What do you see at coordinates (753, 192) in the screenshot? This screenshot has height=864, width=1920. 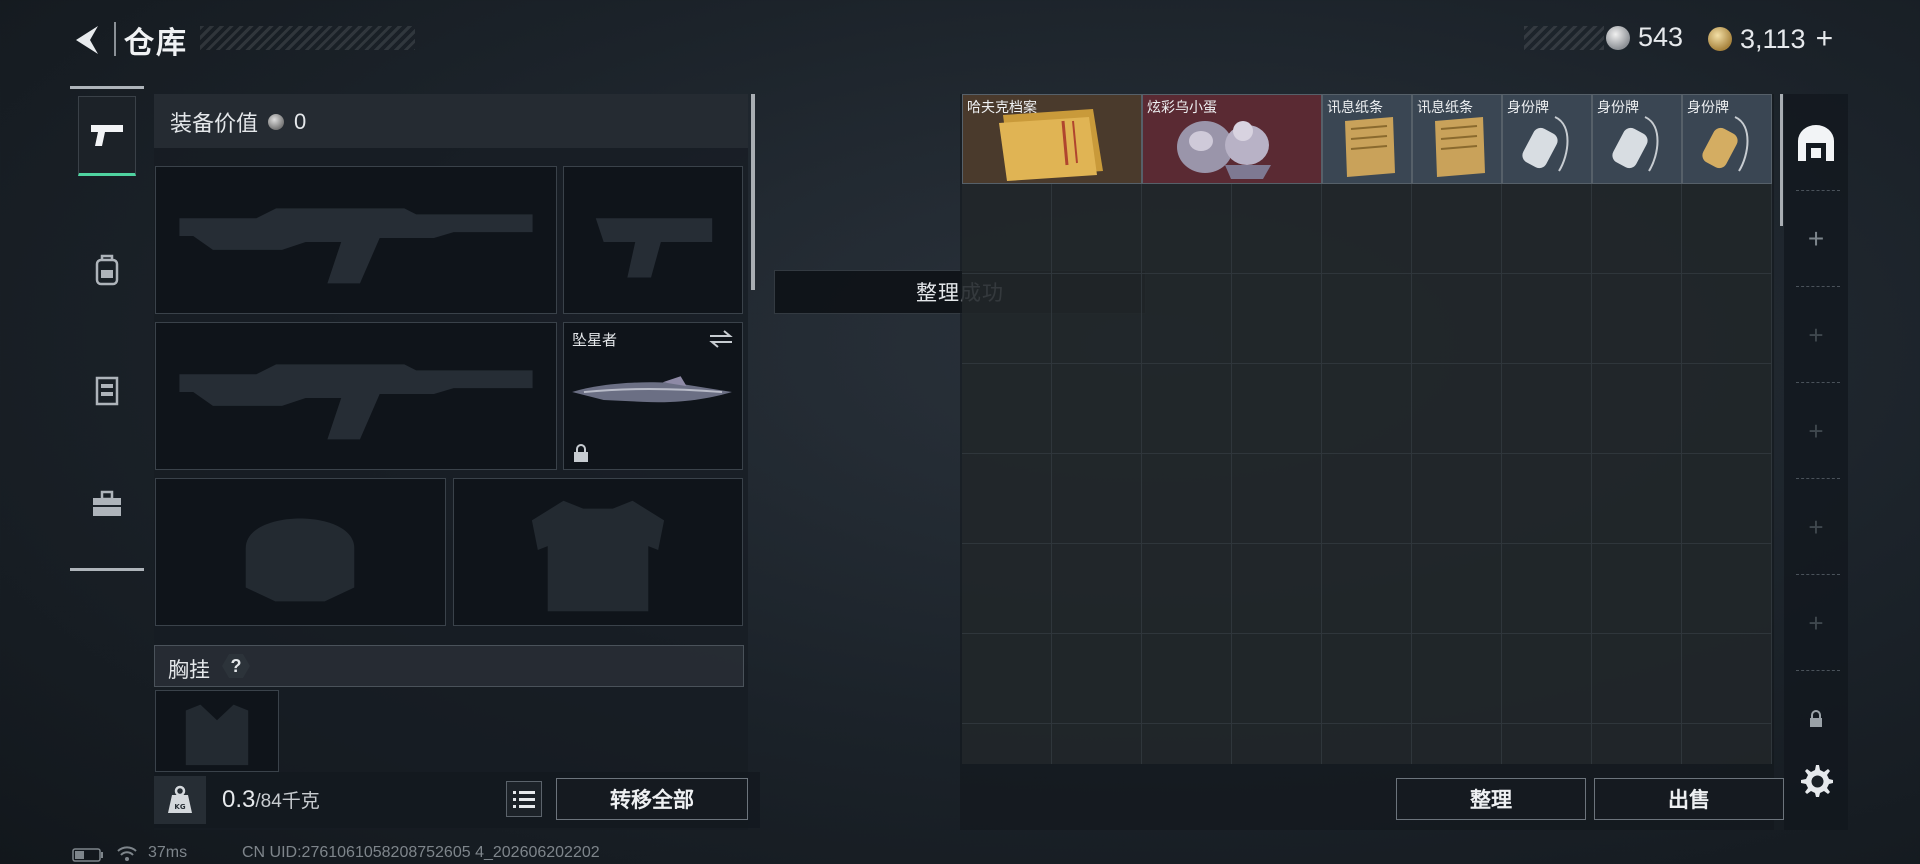 I see `equipment-scrollbar` at bounding box center [753, 192].